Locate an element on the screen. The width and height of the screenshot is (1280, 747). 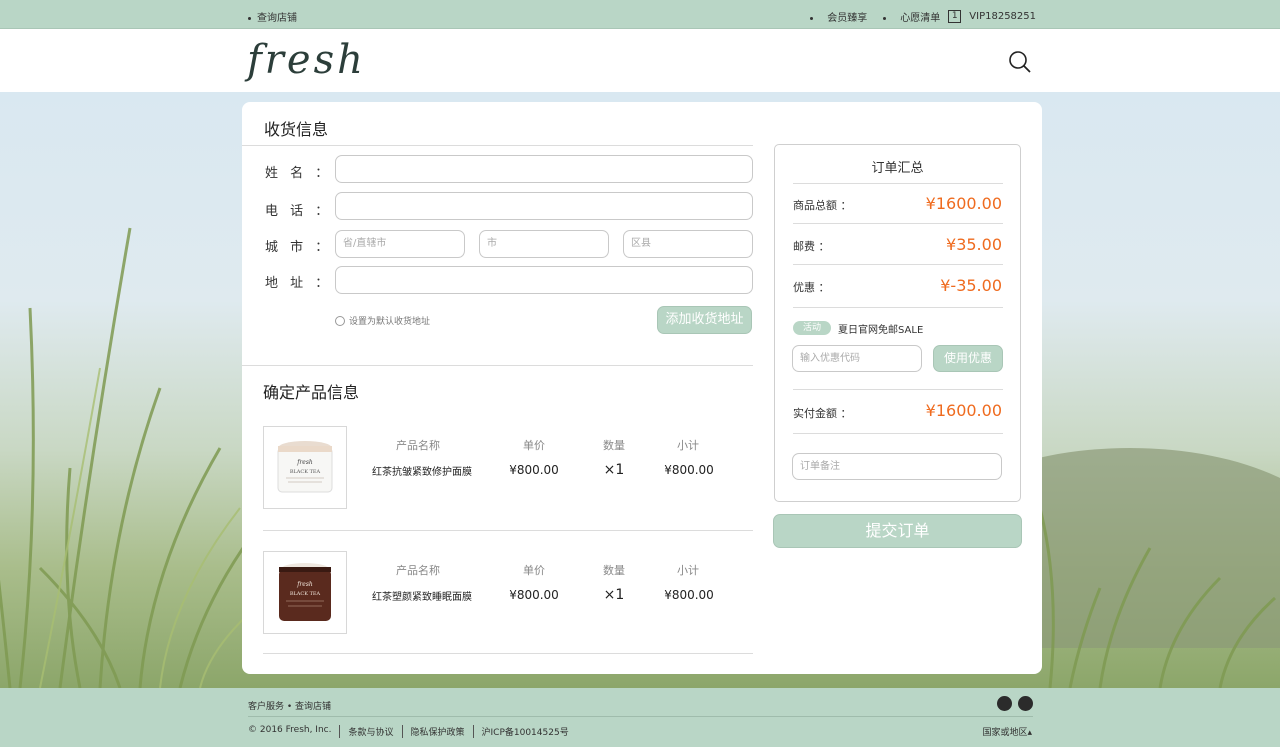
search-icon is located at coordinates (1020, 62).